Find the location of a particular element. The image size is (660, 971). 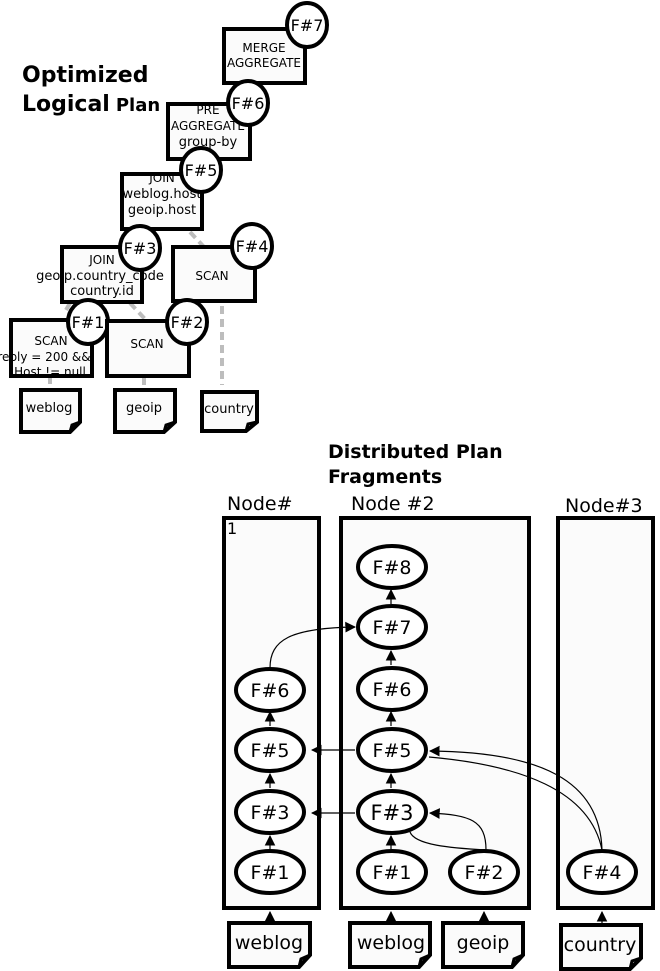

logical-plan-title-logical: Logical is located at coordinates (66, 104).